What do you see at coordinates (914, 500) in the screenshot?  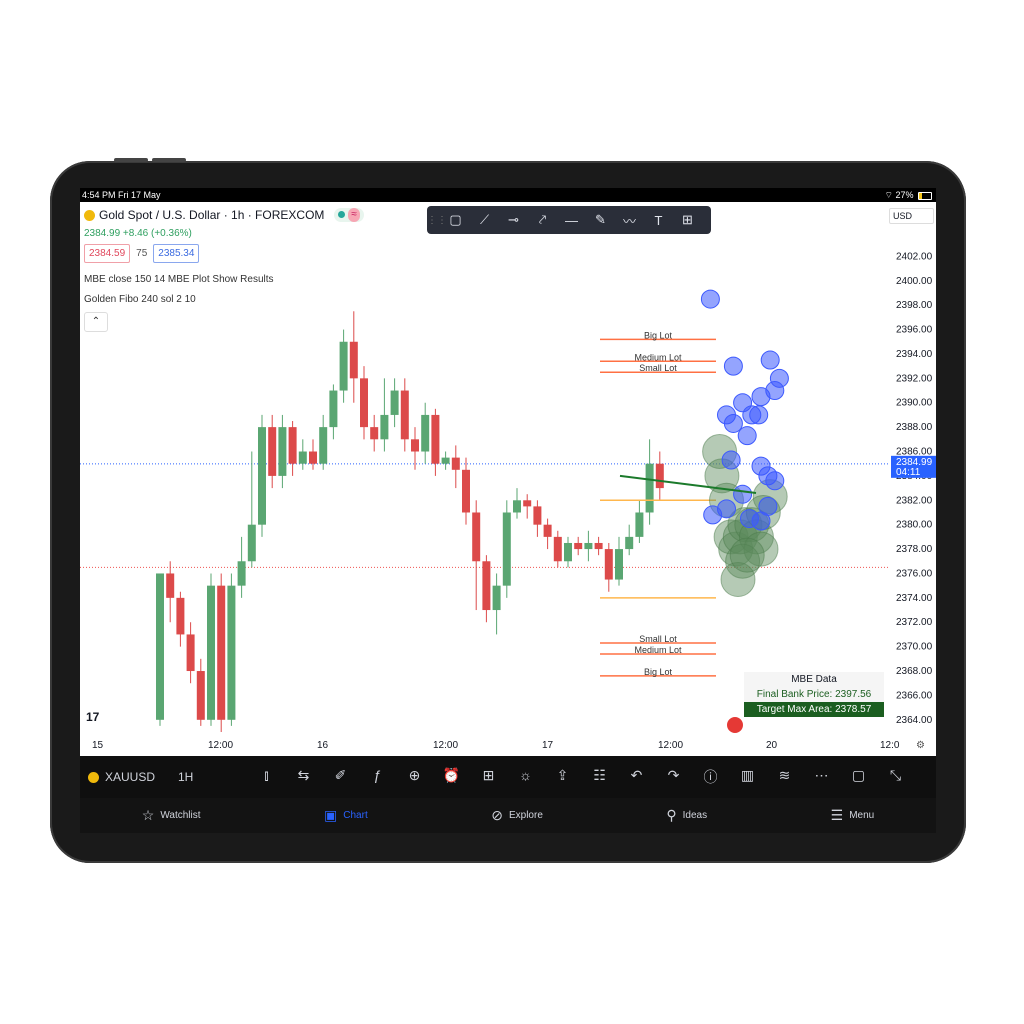 I see `y-tick-label: 2382.00` at bounding box center [914, 500].